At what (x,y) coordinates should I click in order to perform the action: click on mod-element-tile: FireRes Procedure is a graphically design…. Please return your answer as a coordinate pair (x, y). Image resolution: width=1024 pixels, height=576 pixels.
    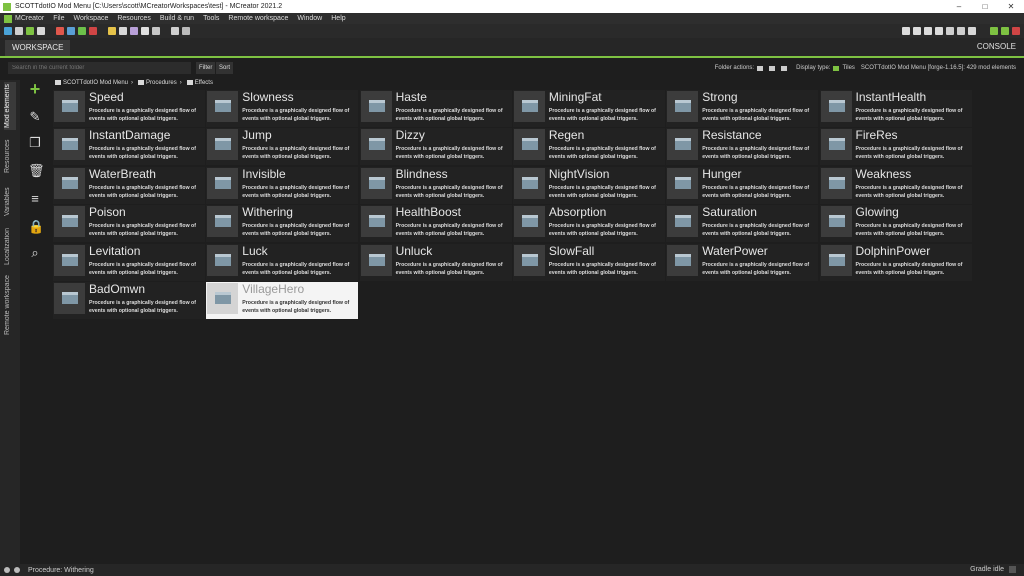
    Looking at the image, I should click on (895, 147).